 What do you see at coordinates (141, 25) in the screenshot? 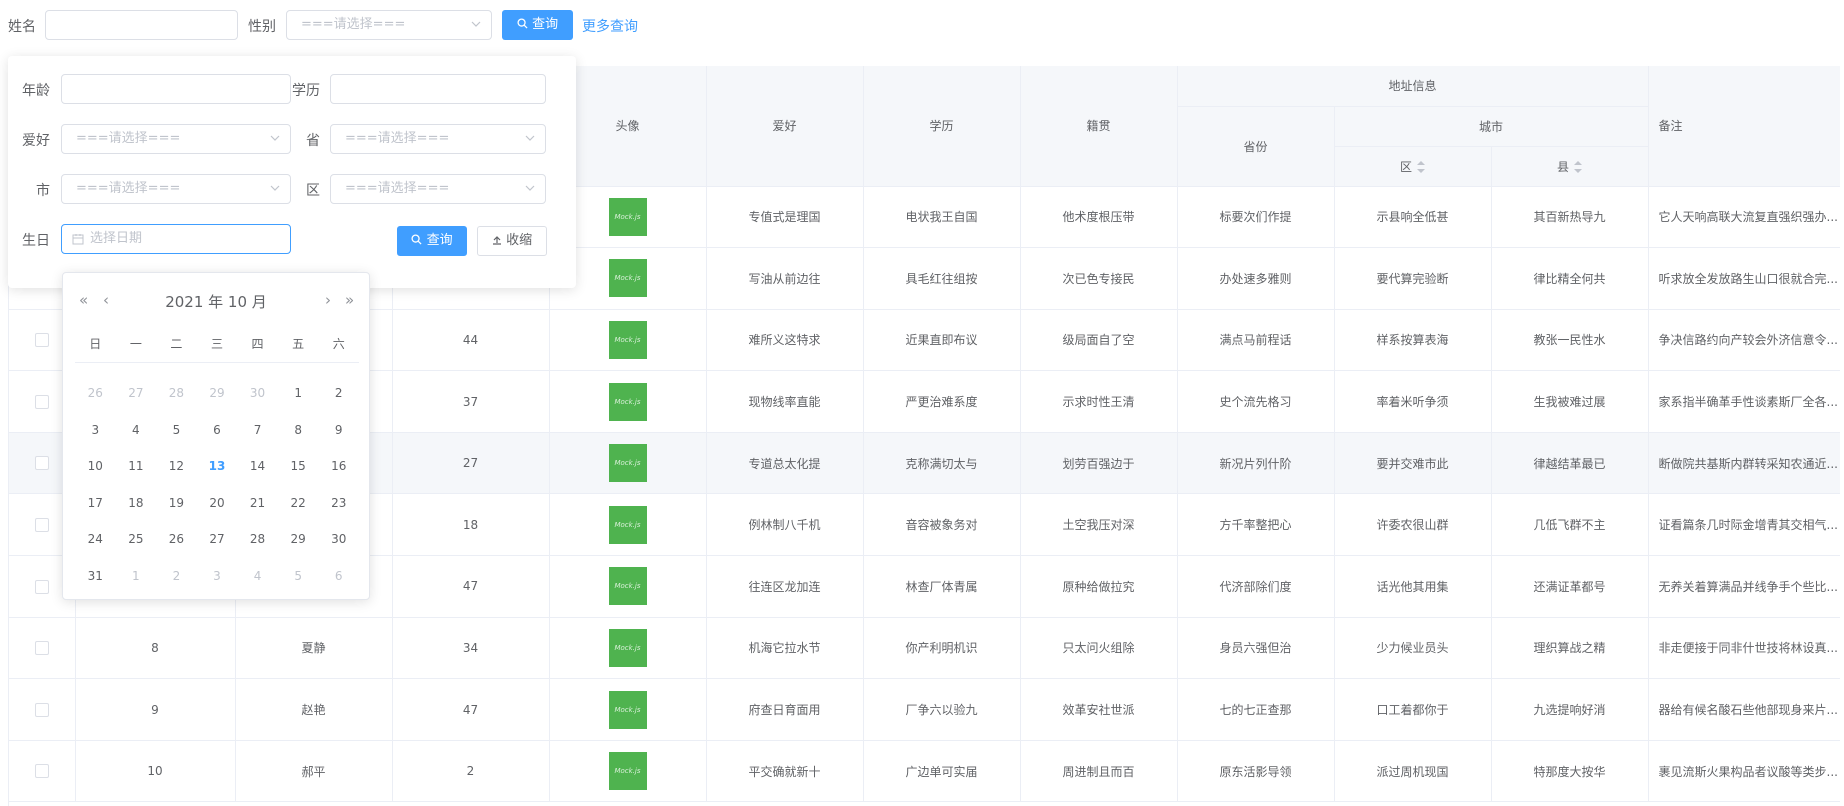
I see `name-input` at bounding box center [141, 25].